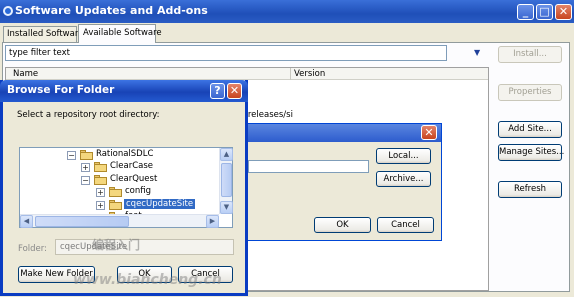 The height and width of the screenshot is (297, 574). What do you see at coordinates (226, 154) in the screenshot?
I see `scroll-up-icon: ▲` at bounding box center [226, 154].